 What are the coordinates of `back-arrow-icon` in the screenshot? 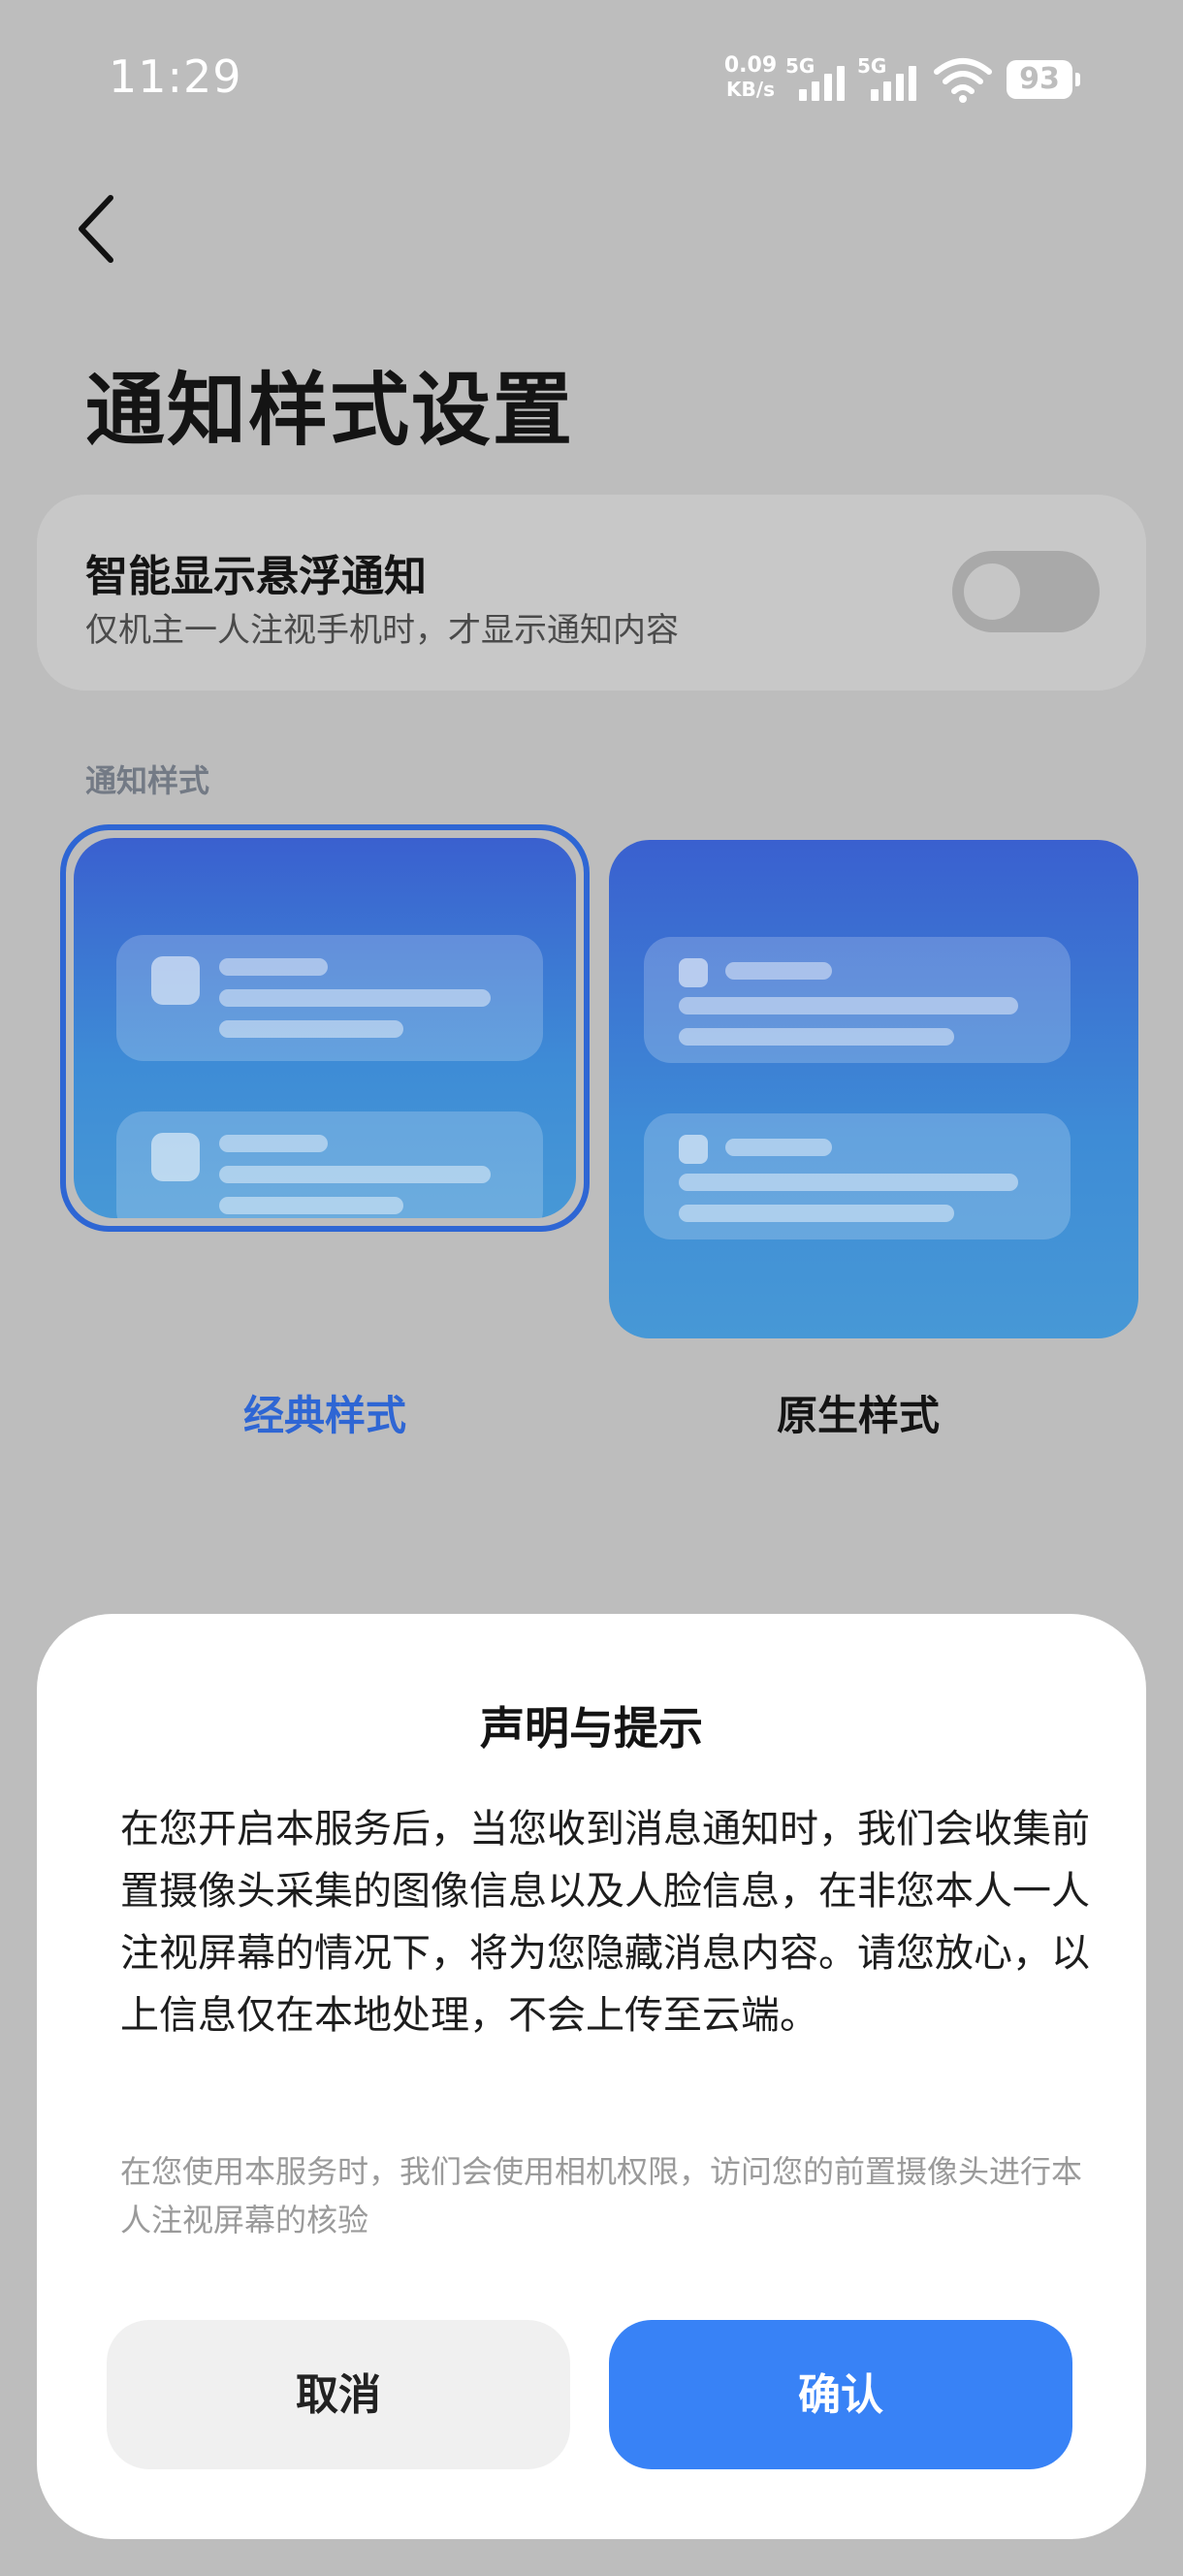 It's located at (96, 229).